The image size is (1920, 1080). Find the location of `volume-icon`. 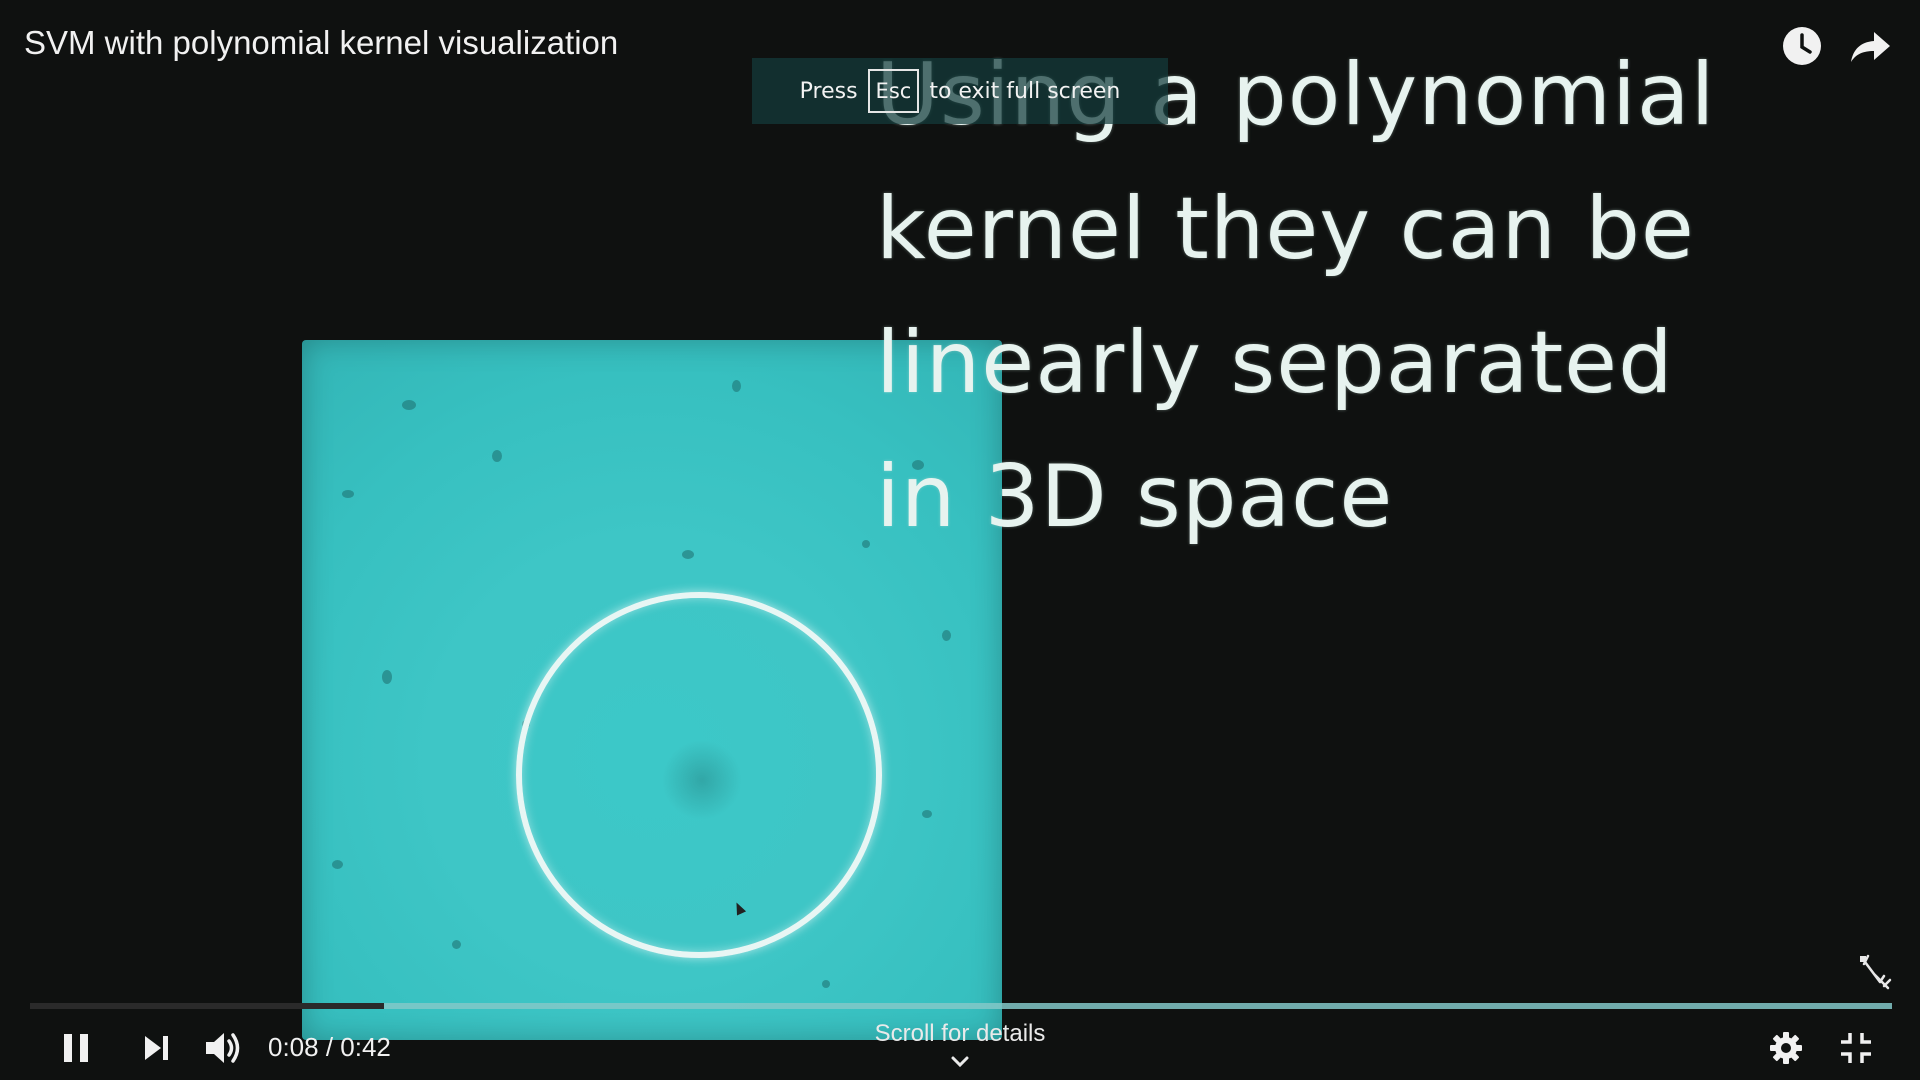

volume-icon is located at coordinates (223, 1048).